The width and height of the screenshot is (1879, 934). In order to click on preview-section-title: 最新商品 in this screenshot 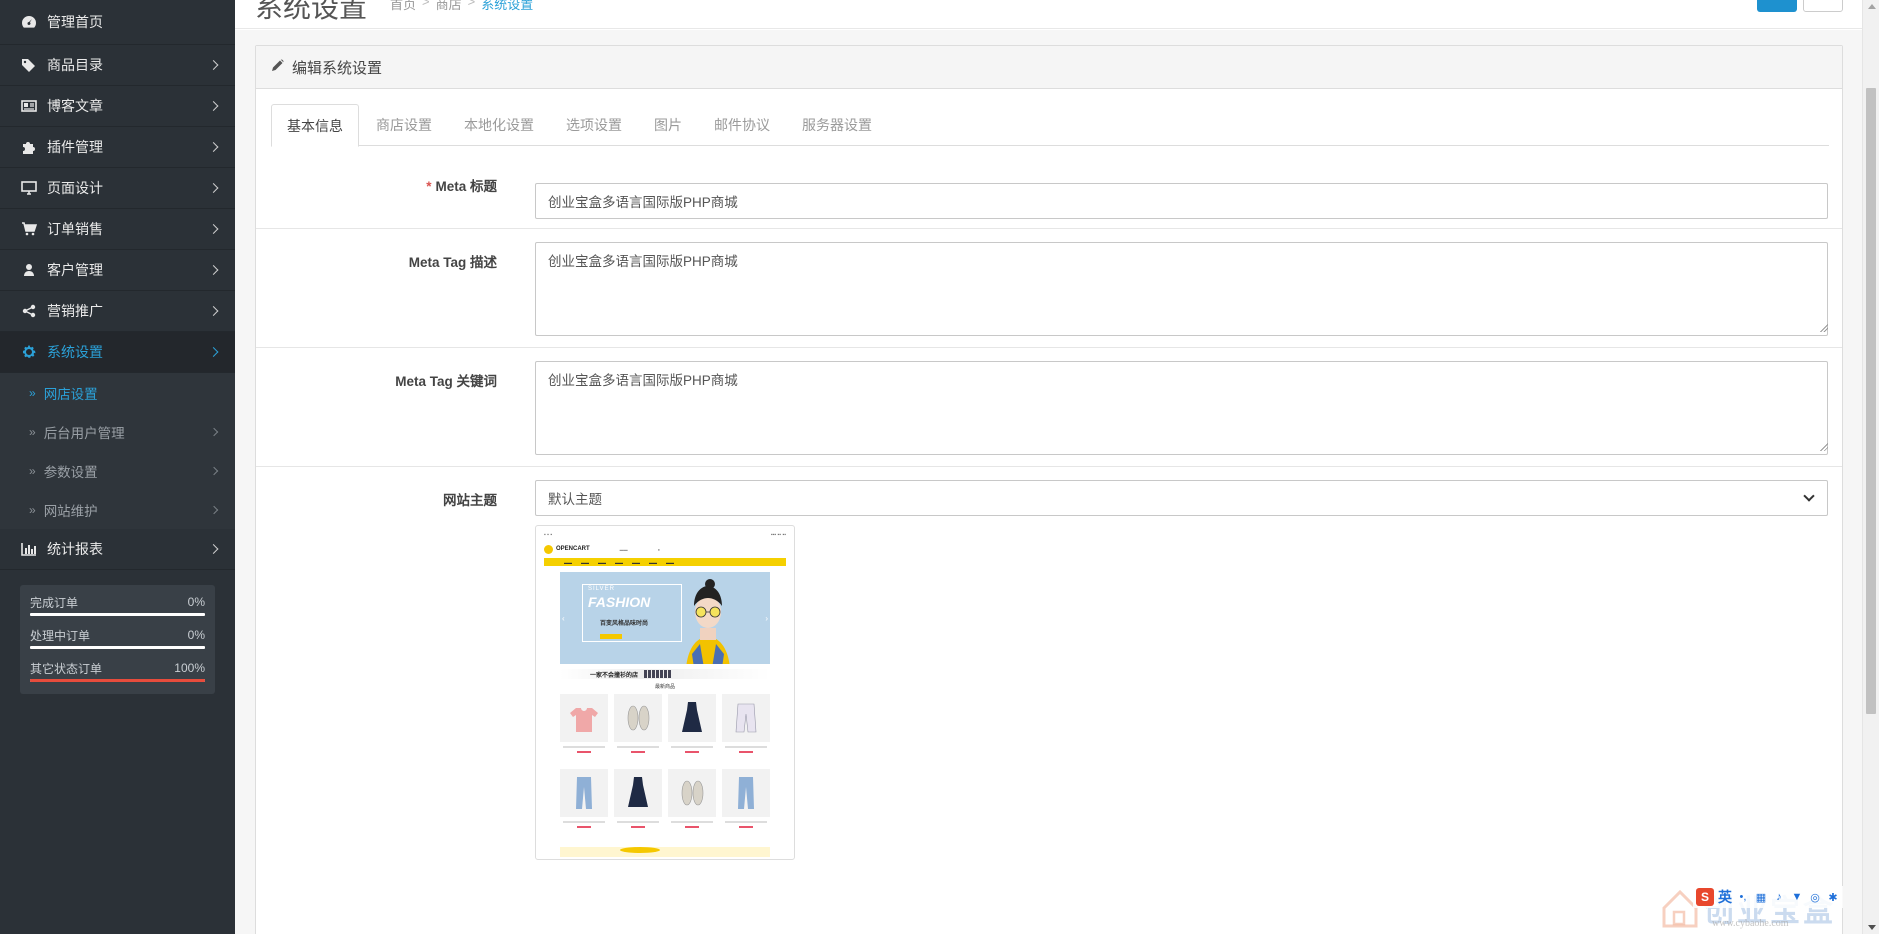, I will do `click(664, 687)`.